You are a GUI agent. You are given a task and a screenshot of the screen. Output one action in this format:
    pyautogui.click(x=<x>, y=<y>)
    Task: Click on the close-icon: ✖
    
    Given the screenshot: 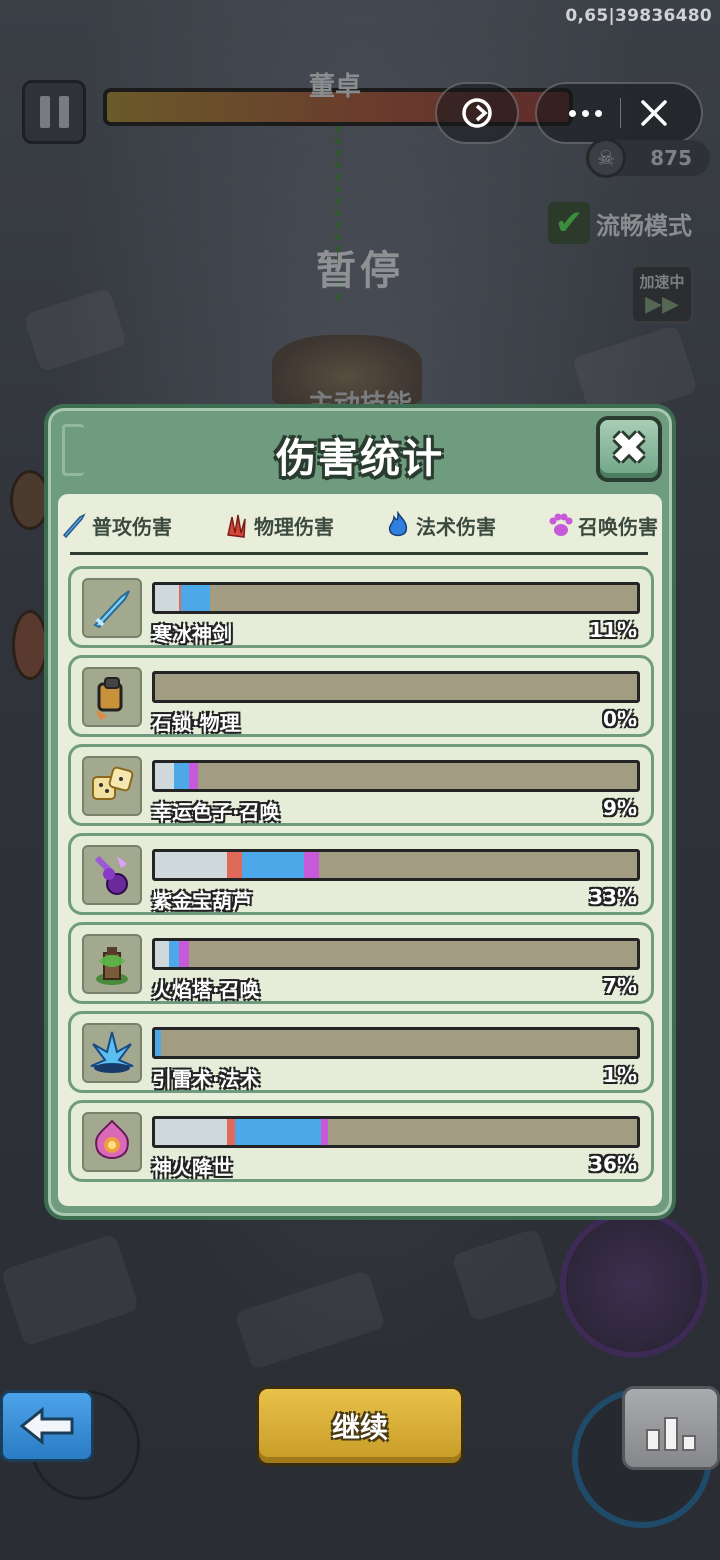 What is the action you would take?
    pyautogui.click(x=629, y=448)
    